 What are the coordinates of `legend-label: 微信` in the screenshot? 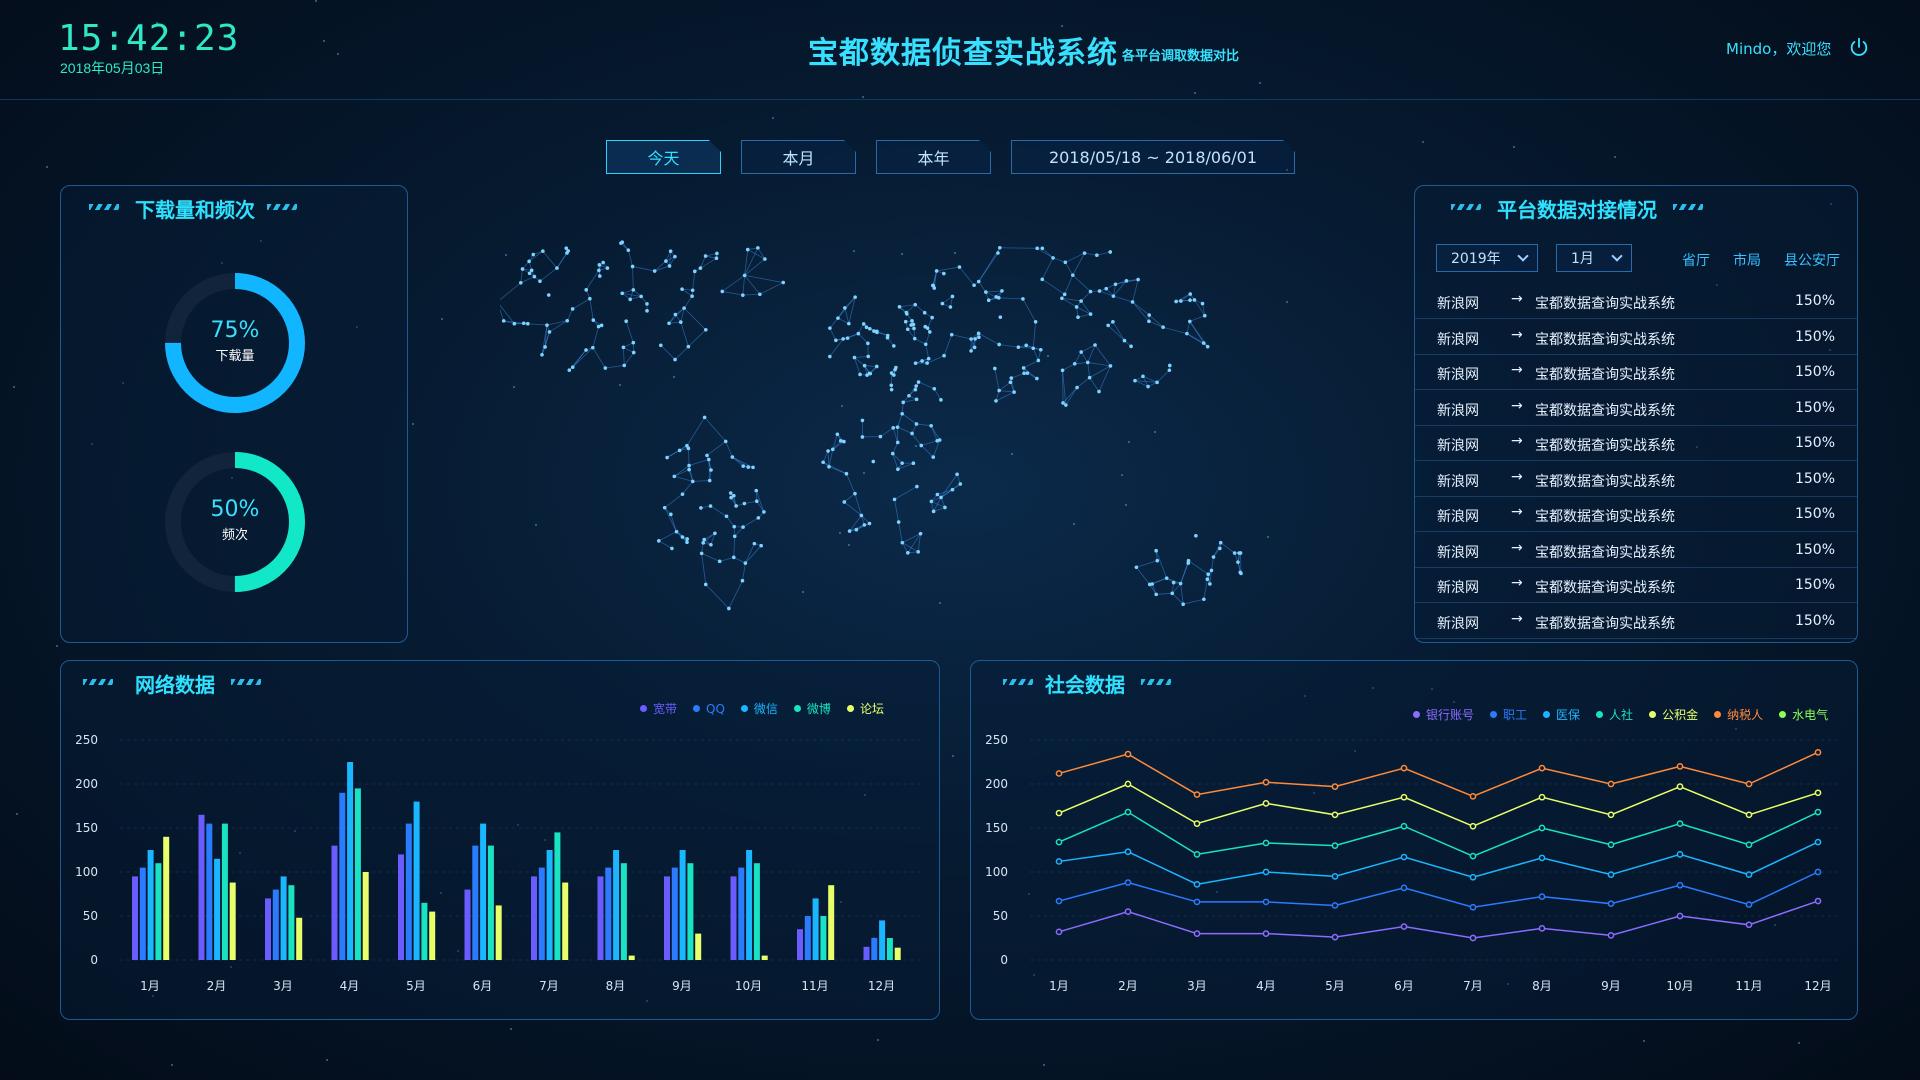 It's located at (765, 709).